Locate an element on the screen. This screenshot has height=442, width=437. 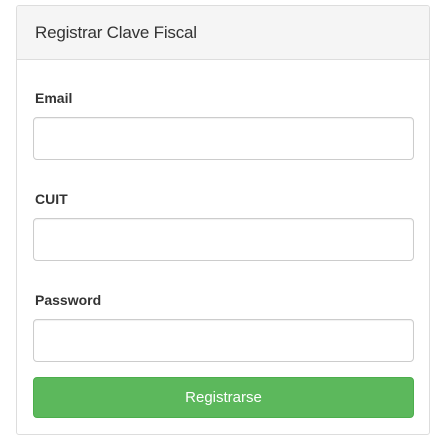
password-label: Password is located at coordinates (68, 300).